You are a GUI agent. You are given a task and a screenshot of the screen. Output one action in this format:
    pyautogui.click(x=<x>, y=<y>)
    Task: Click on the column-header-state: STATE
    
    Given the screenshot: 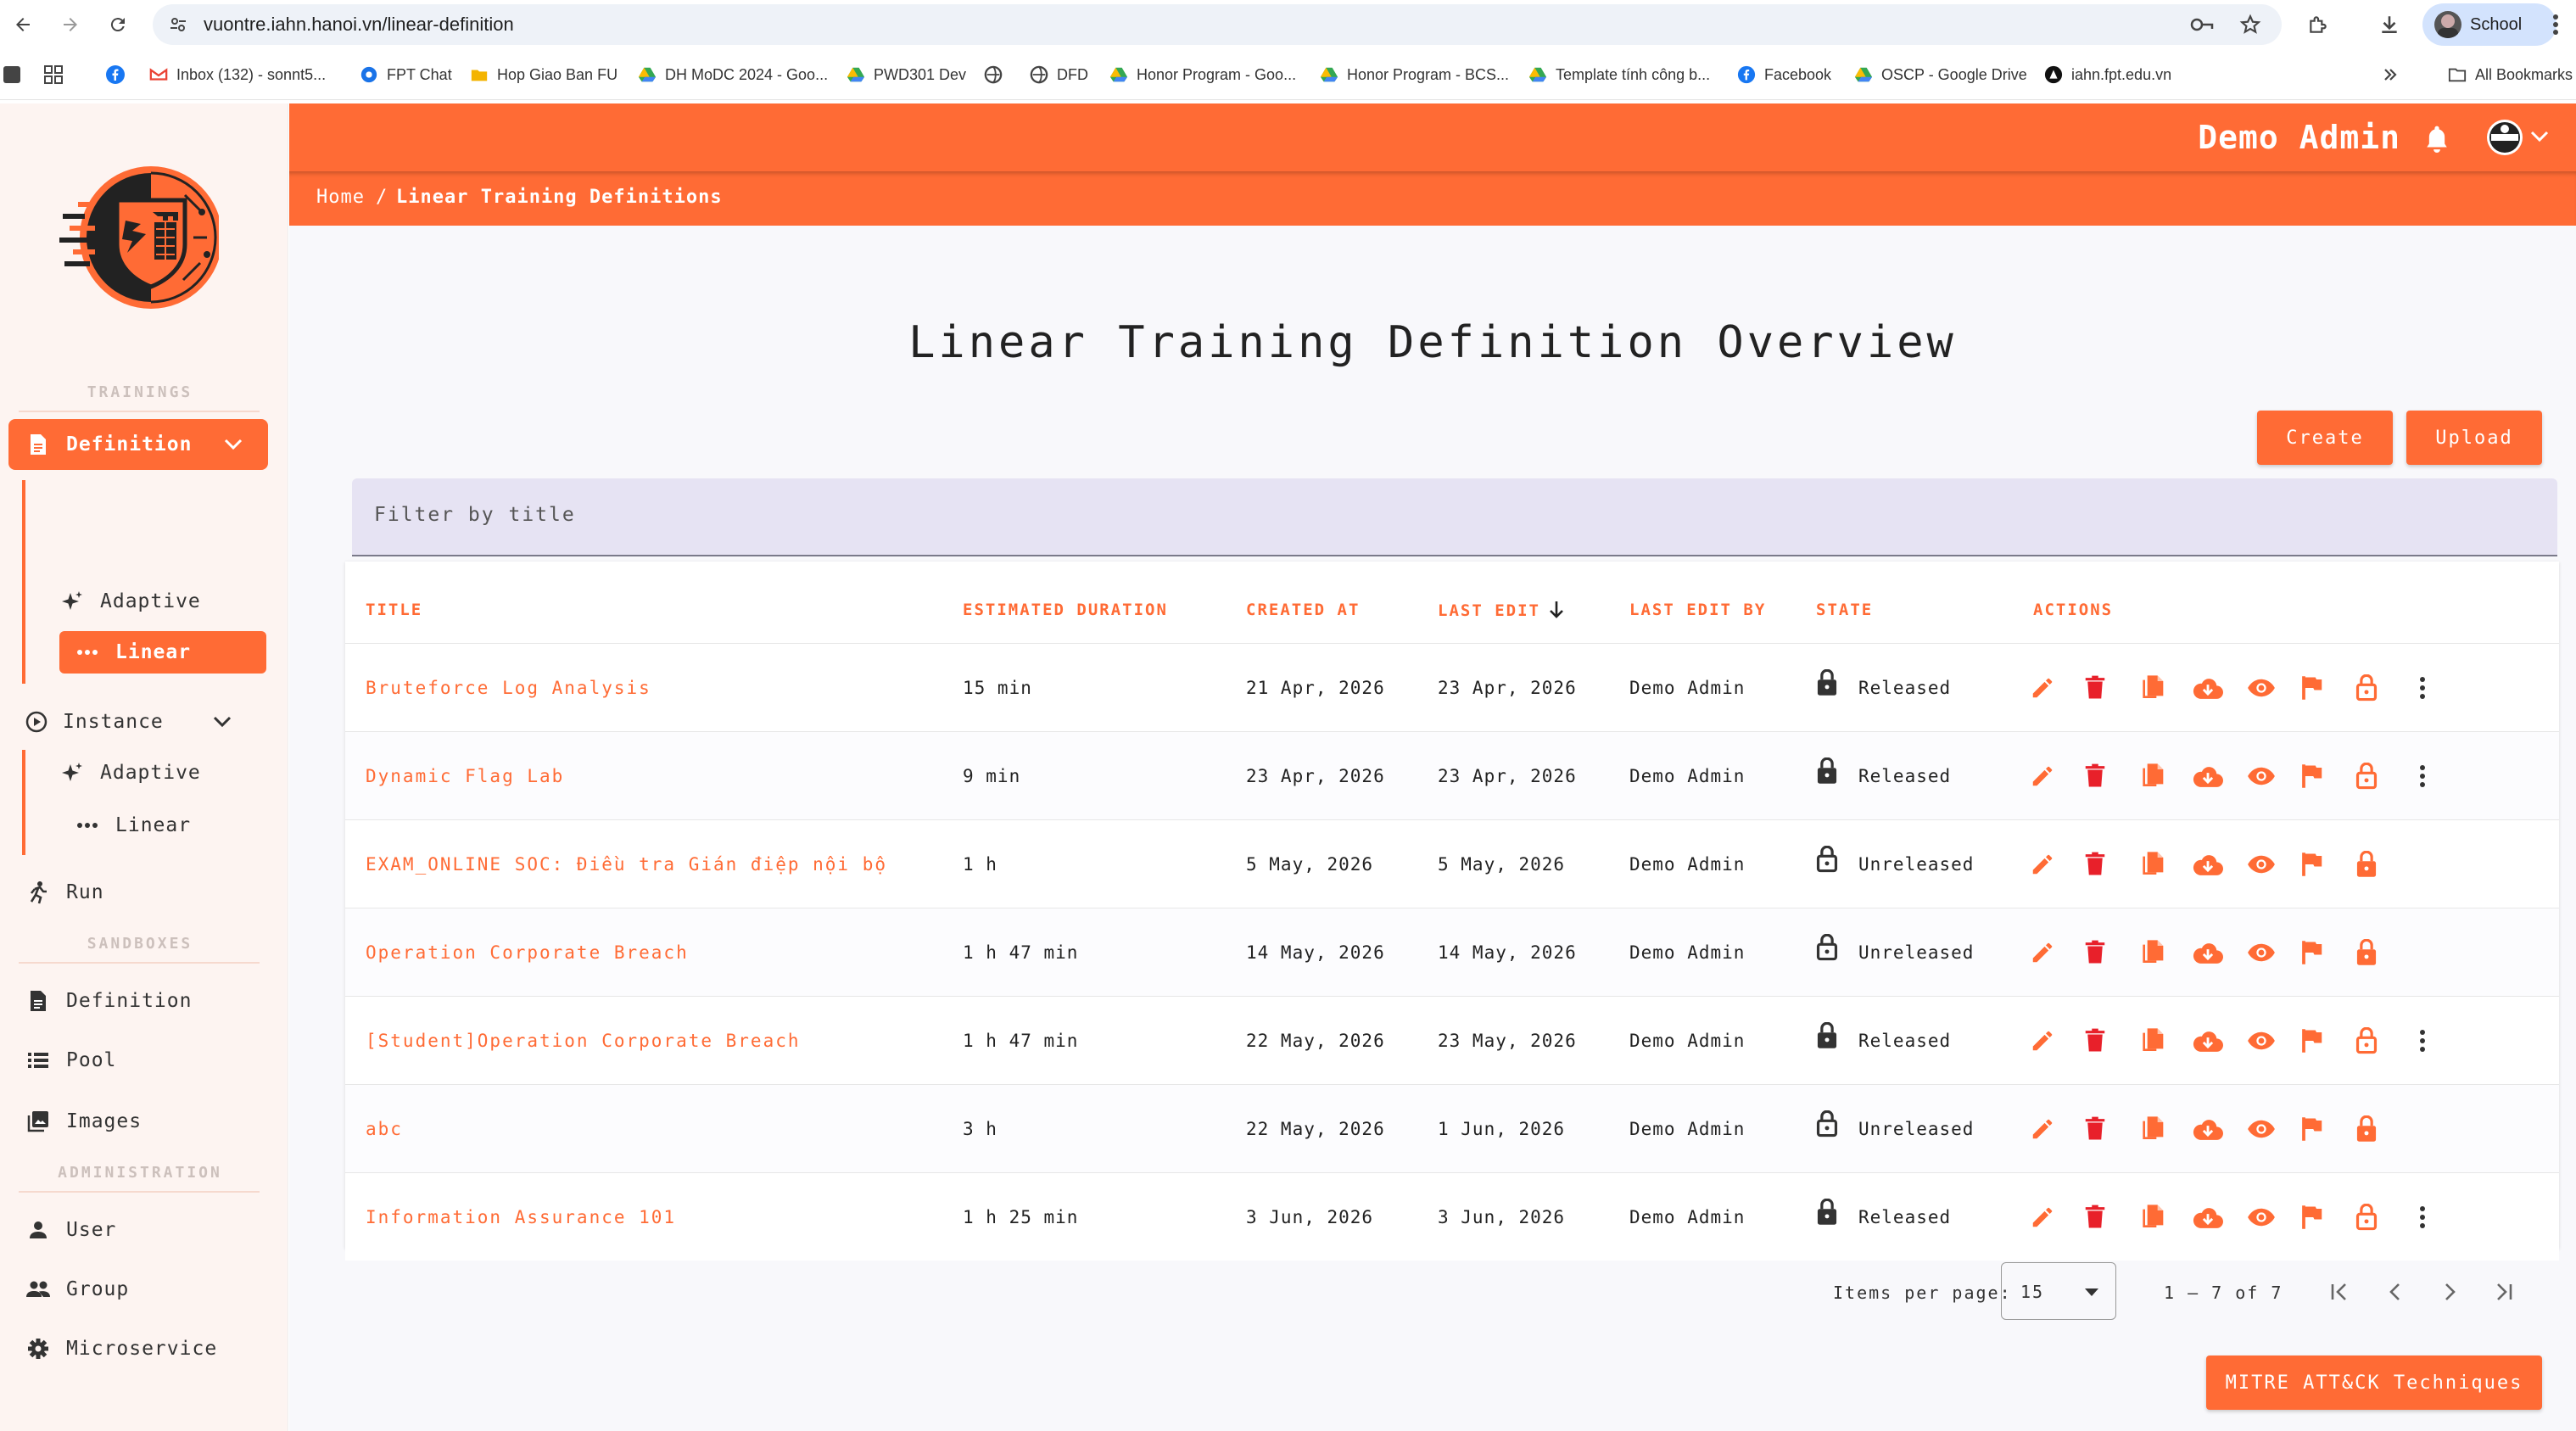 What is the action you would take?
    pyautogui.click(x=1844, y=610)
    